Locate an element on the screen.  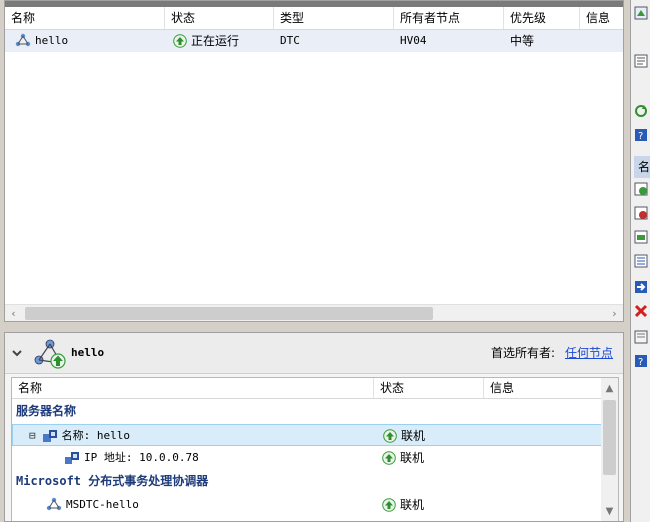
scroll-right-arrow: › is located at coordinates (614, 313).